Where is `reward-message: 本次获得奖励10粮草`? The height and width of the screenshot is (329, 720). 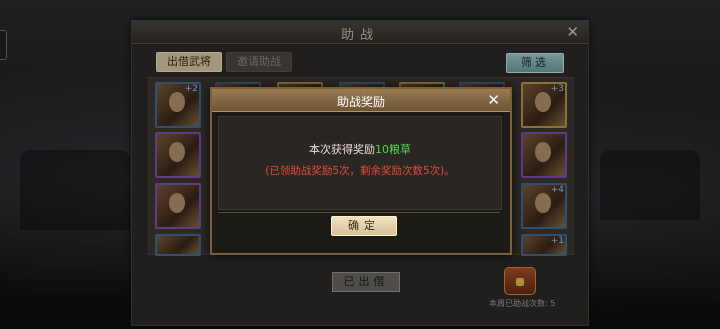
reward-message: 本次获得奖励10粮草 is located at coordinates (360, 149).